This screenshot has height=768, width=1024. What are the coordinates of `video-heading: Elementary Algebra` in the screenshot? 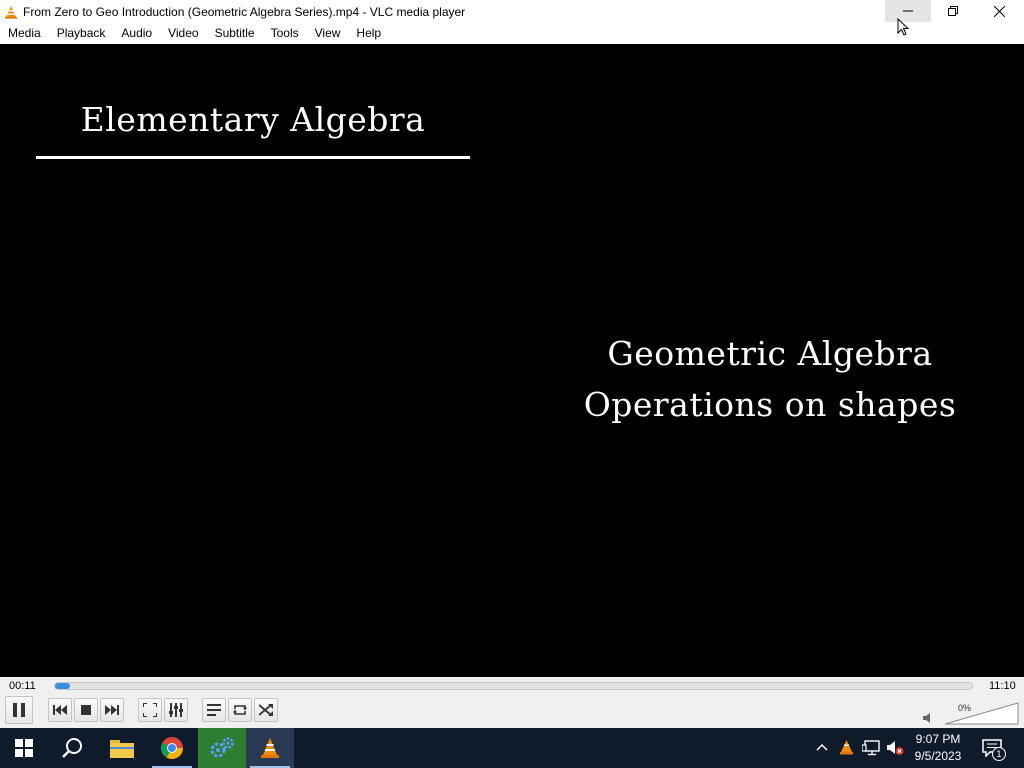 It's located at (253, 119).